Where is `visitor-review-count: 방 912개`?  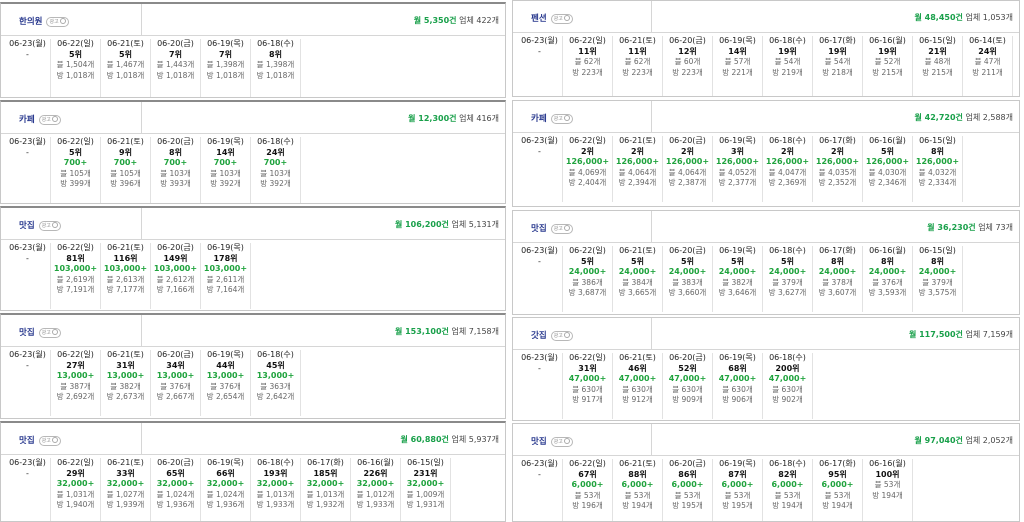
visitor-review-count: 방 912개 is located at coordinates (637, 399).